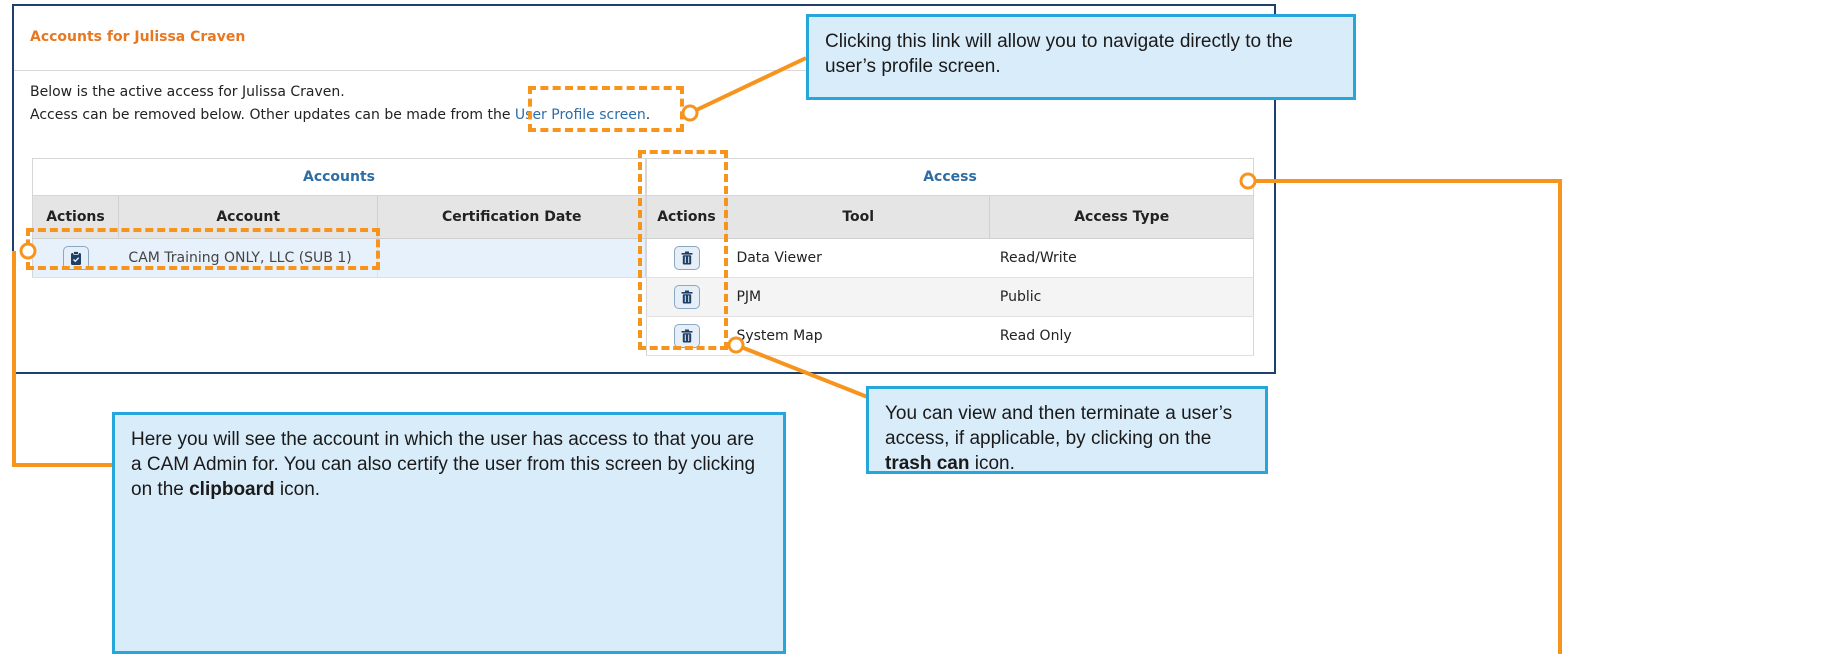 The width and height of the screenshot is (1826, 654). Describe the element at coordinates (232, 489) in the screenshot. I see `callout-clipboard-bold: clipboard` at that location.